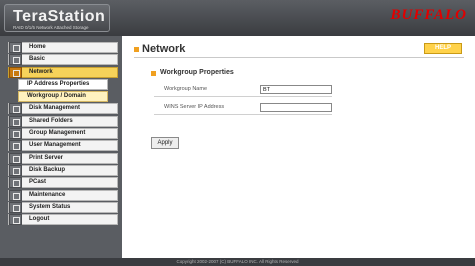 Image resolution: width=475 pixels, height=266 pixels. I want to click on buffalo-brand: BUFFALO, so click(428, 15).